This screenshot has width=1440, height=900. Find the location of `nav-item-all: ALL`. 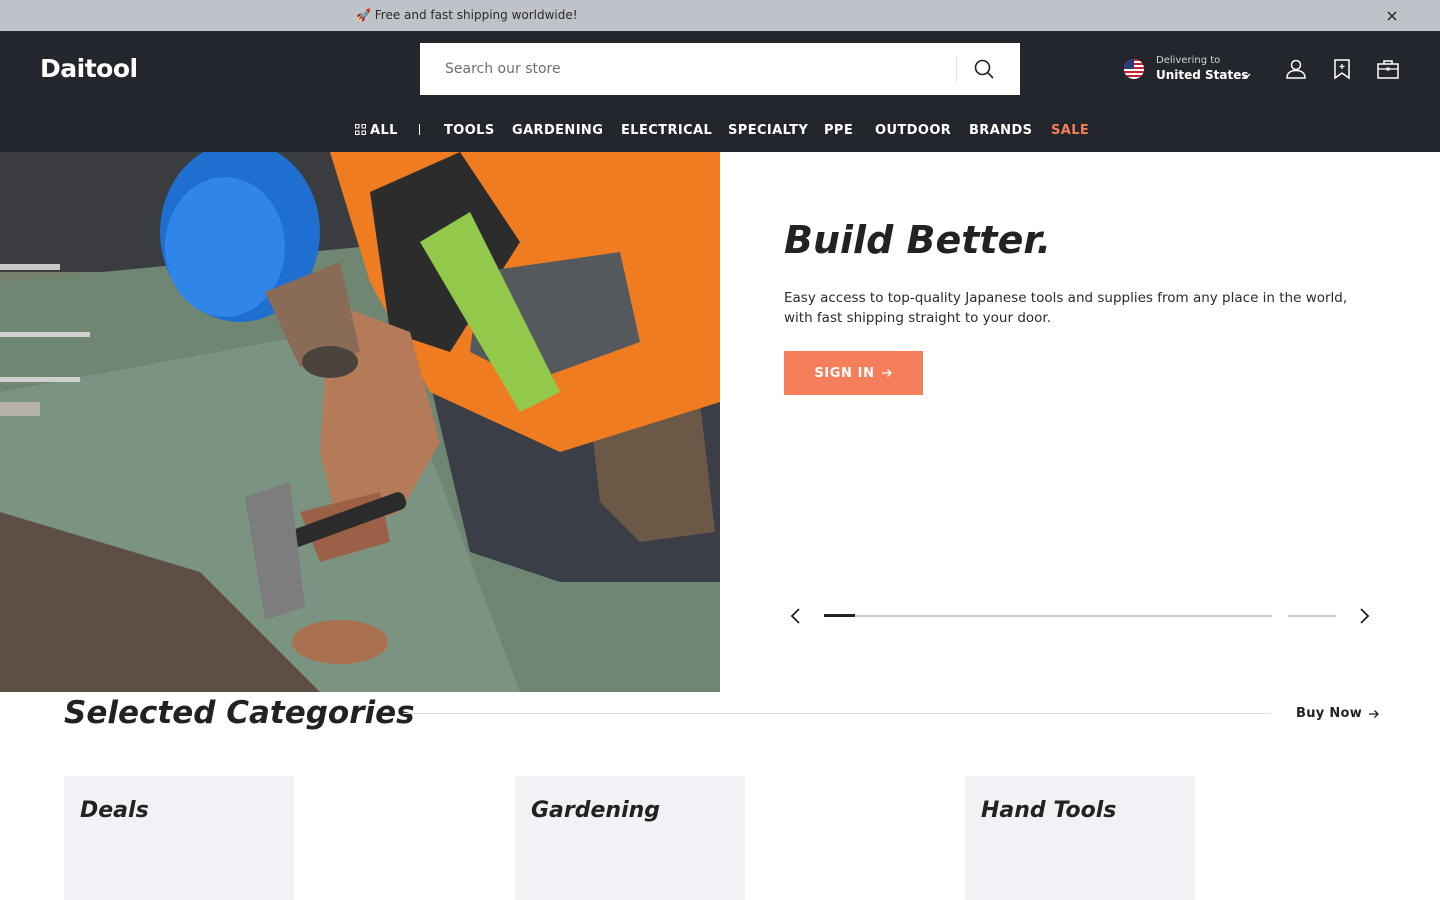

nav-item-all: ALL is located at coordinates (384, 130).